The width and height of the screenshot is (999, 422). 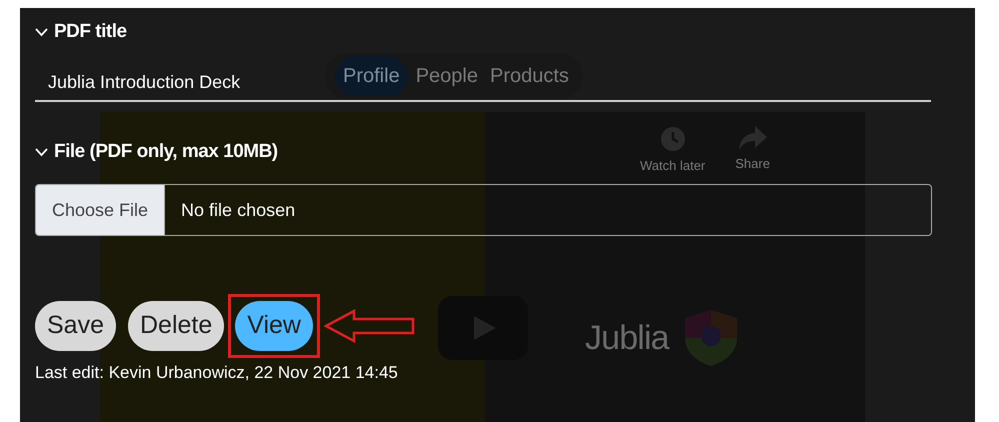 I want to click on play-button-icon, so click(x=483, y=328).